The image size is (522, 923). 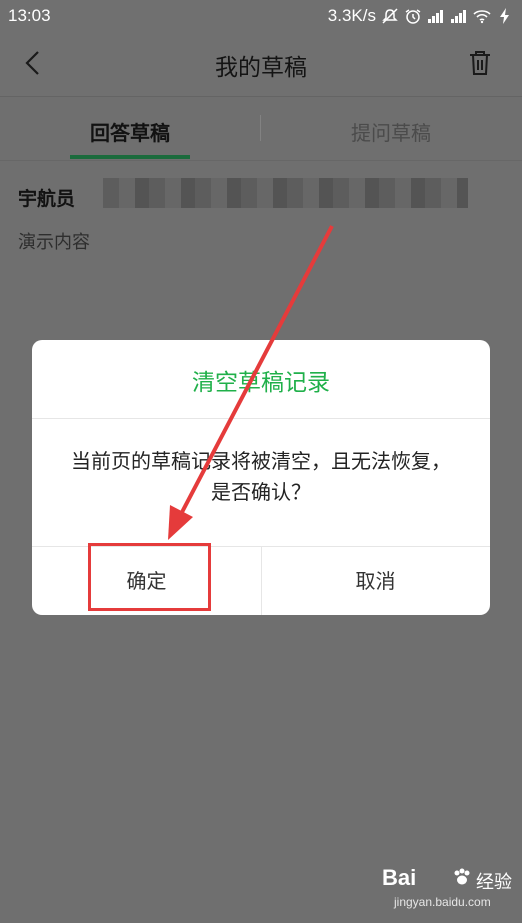 I want to click on watermark-brand: 经验, so click(x=494, y=882).